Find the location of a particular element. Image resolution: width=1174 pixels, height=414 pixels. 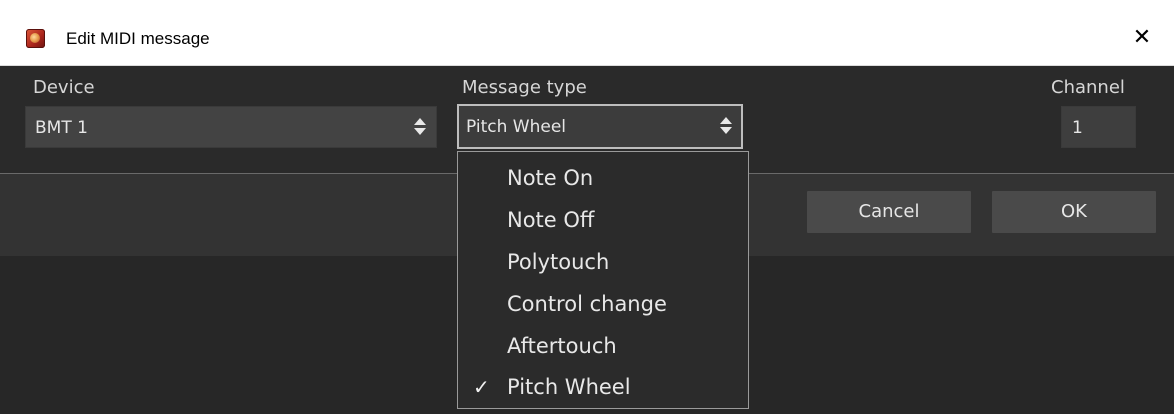

channel-field: 1 is located at coordinates (1098, 127).